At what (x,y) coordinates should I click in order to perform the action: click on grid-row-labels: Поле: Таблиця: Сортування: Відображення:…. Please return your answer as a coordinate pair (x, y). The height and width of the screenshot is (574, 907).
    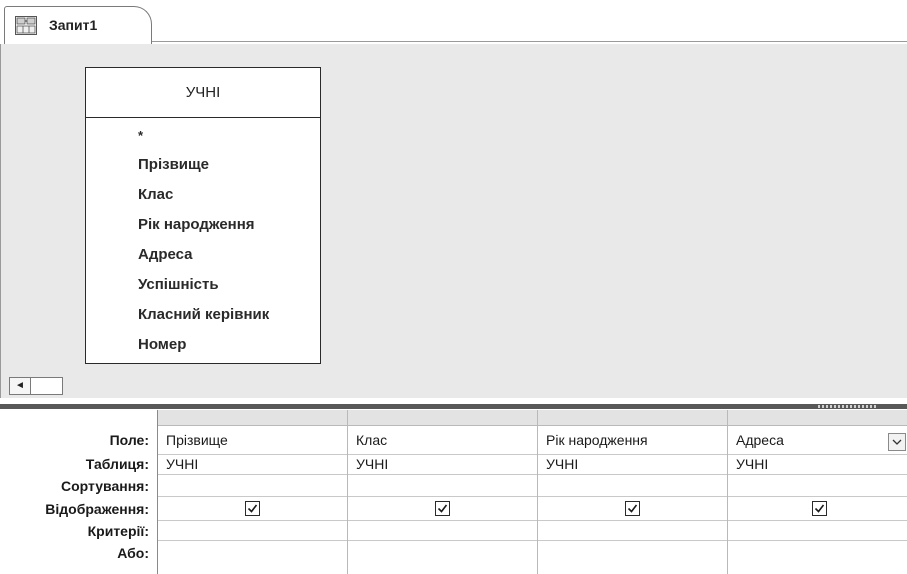
    Looking at the image, I should click on (77, 495).